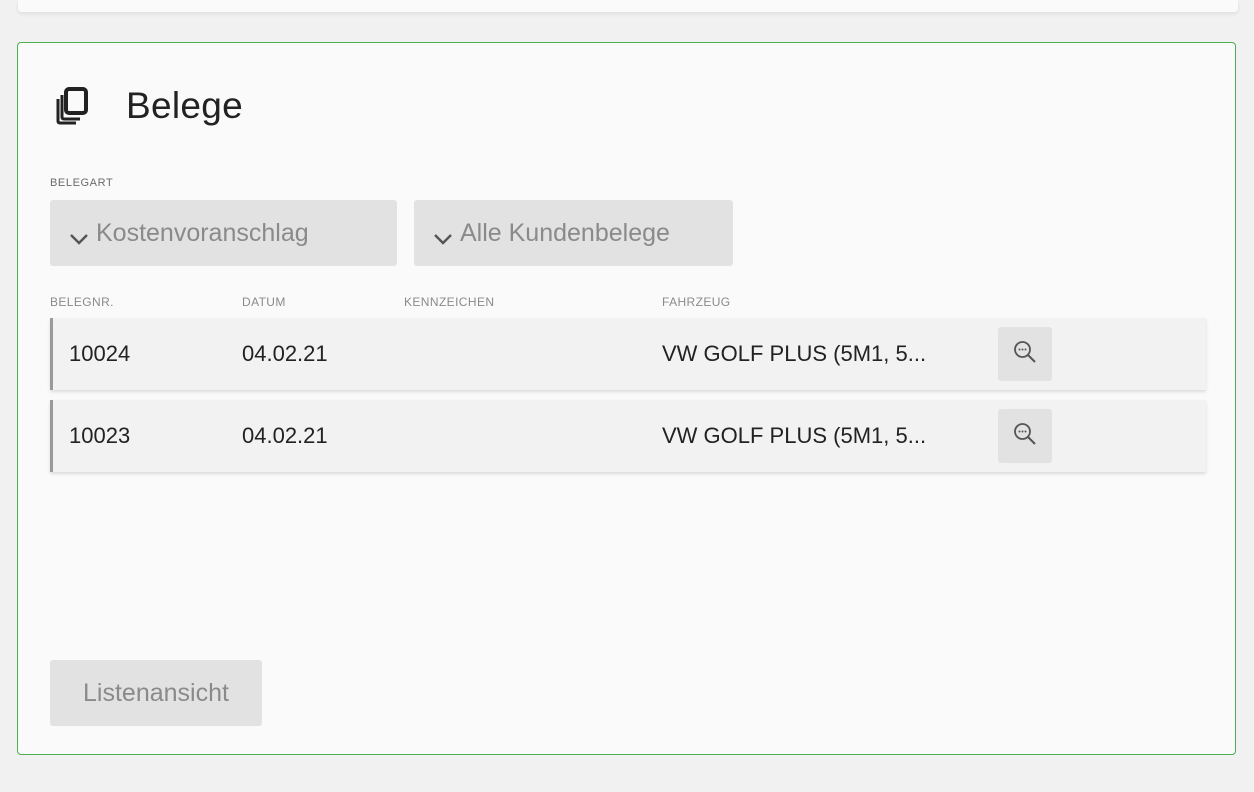 The image size is (1254, 792). Describe the element at coordinates (185, 105) in the screenshot. I see `page-title: Belege` at that location.